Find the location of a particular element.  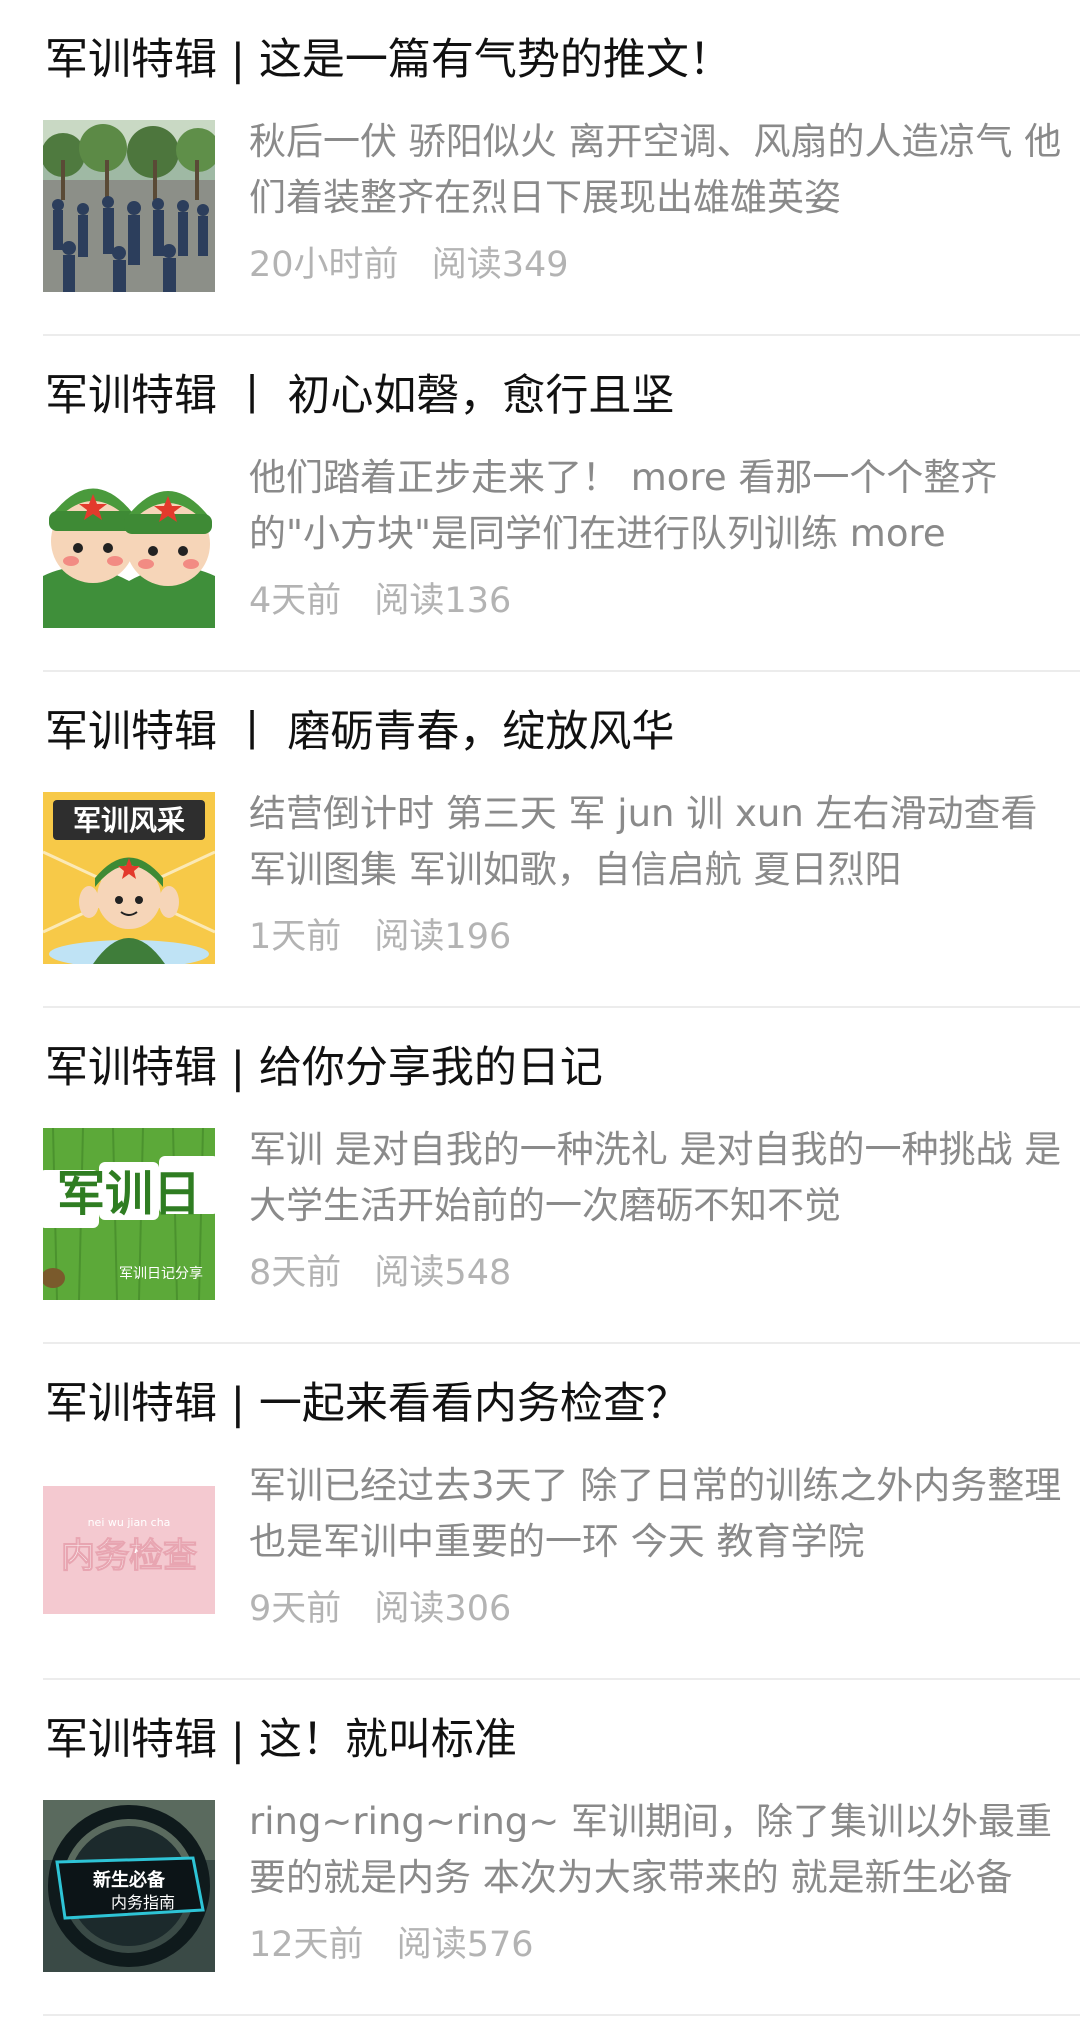

article-thumbnail: nei wu jian cha 内务检查 is located at coordinates (129, 1550).